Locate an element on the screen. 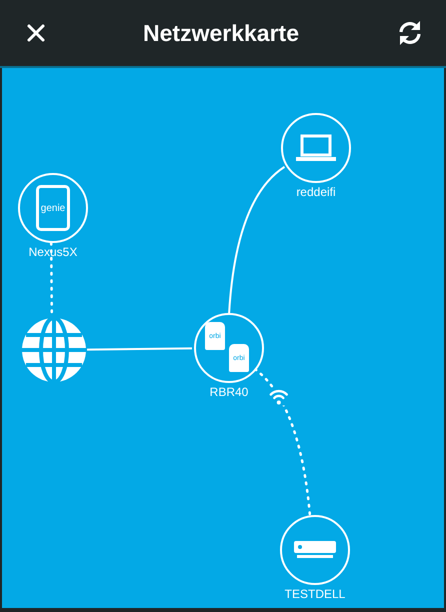 The height and width of the screenshot is (612, 446). device-label: TESTDELL is located at coordinates (315, 594).